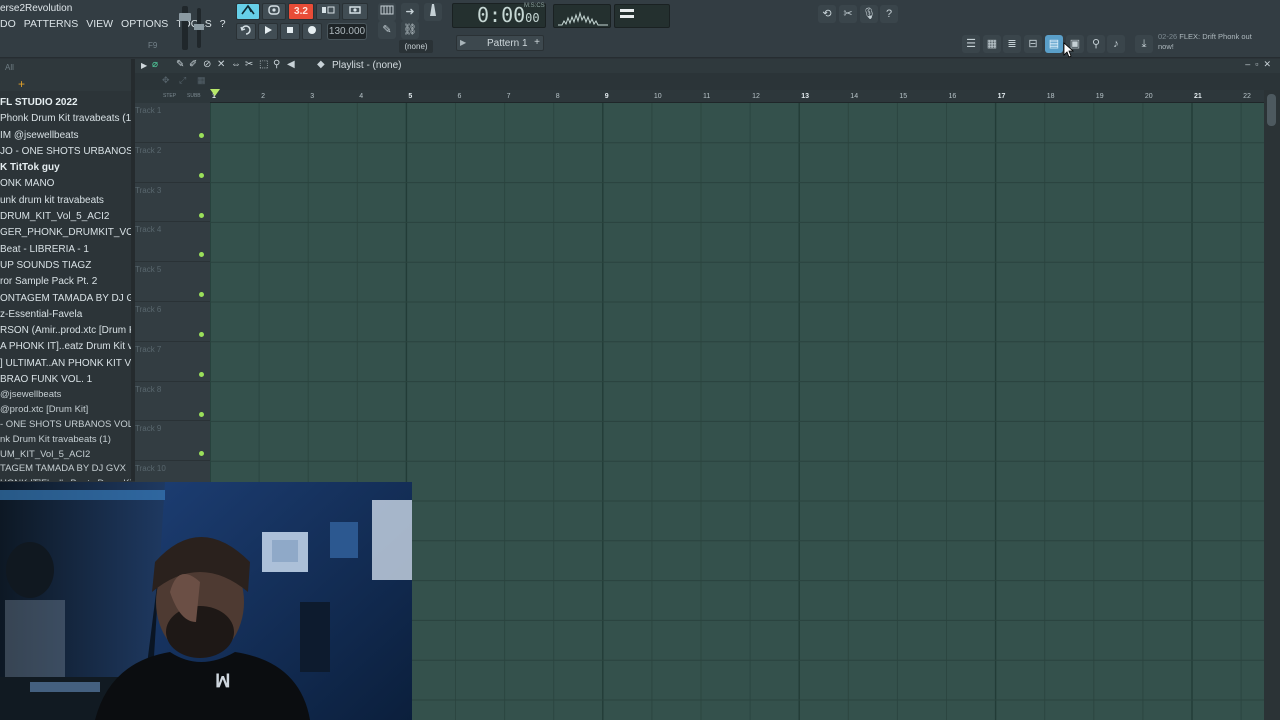 This screenshot has width=1280, height=720. What do you see at coordinates (1012, 44) in the screenshot?
I see `mixer-icon: ≣` at bounding box center [1012, 44].